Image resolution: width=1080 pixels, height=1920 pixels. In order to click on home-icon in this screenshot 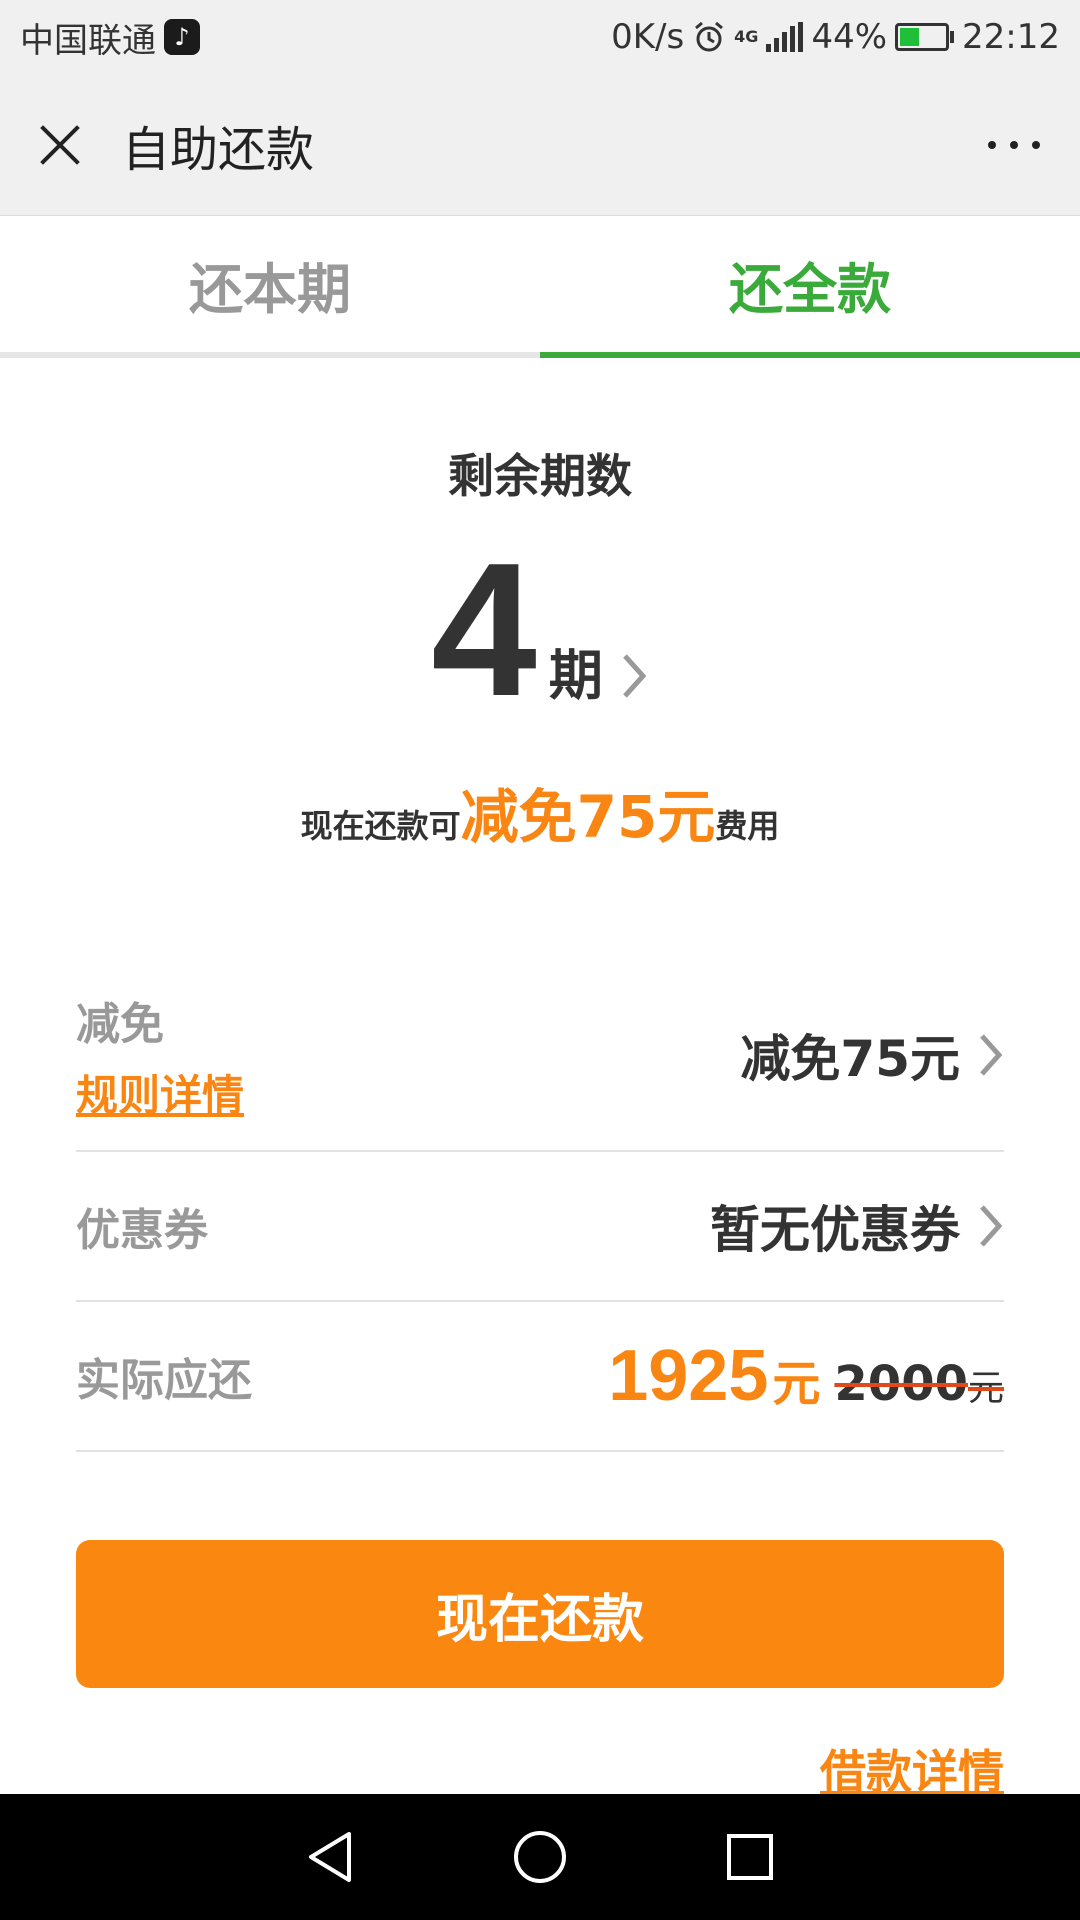, I will do `click(540, 1857)`.